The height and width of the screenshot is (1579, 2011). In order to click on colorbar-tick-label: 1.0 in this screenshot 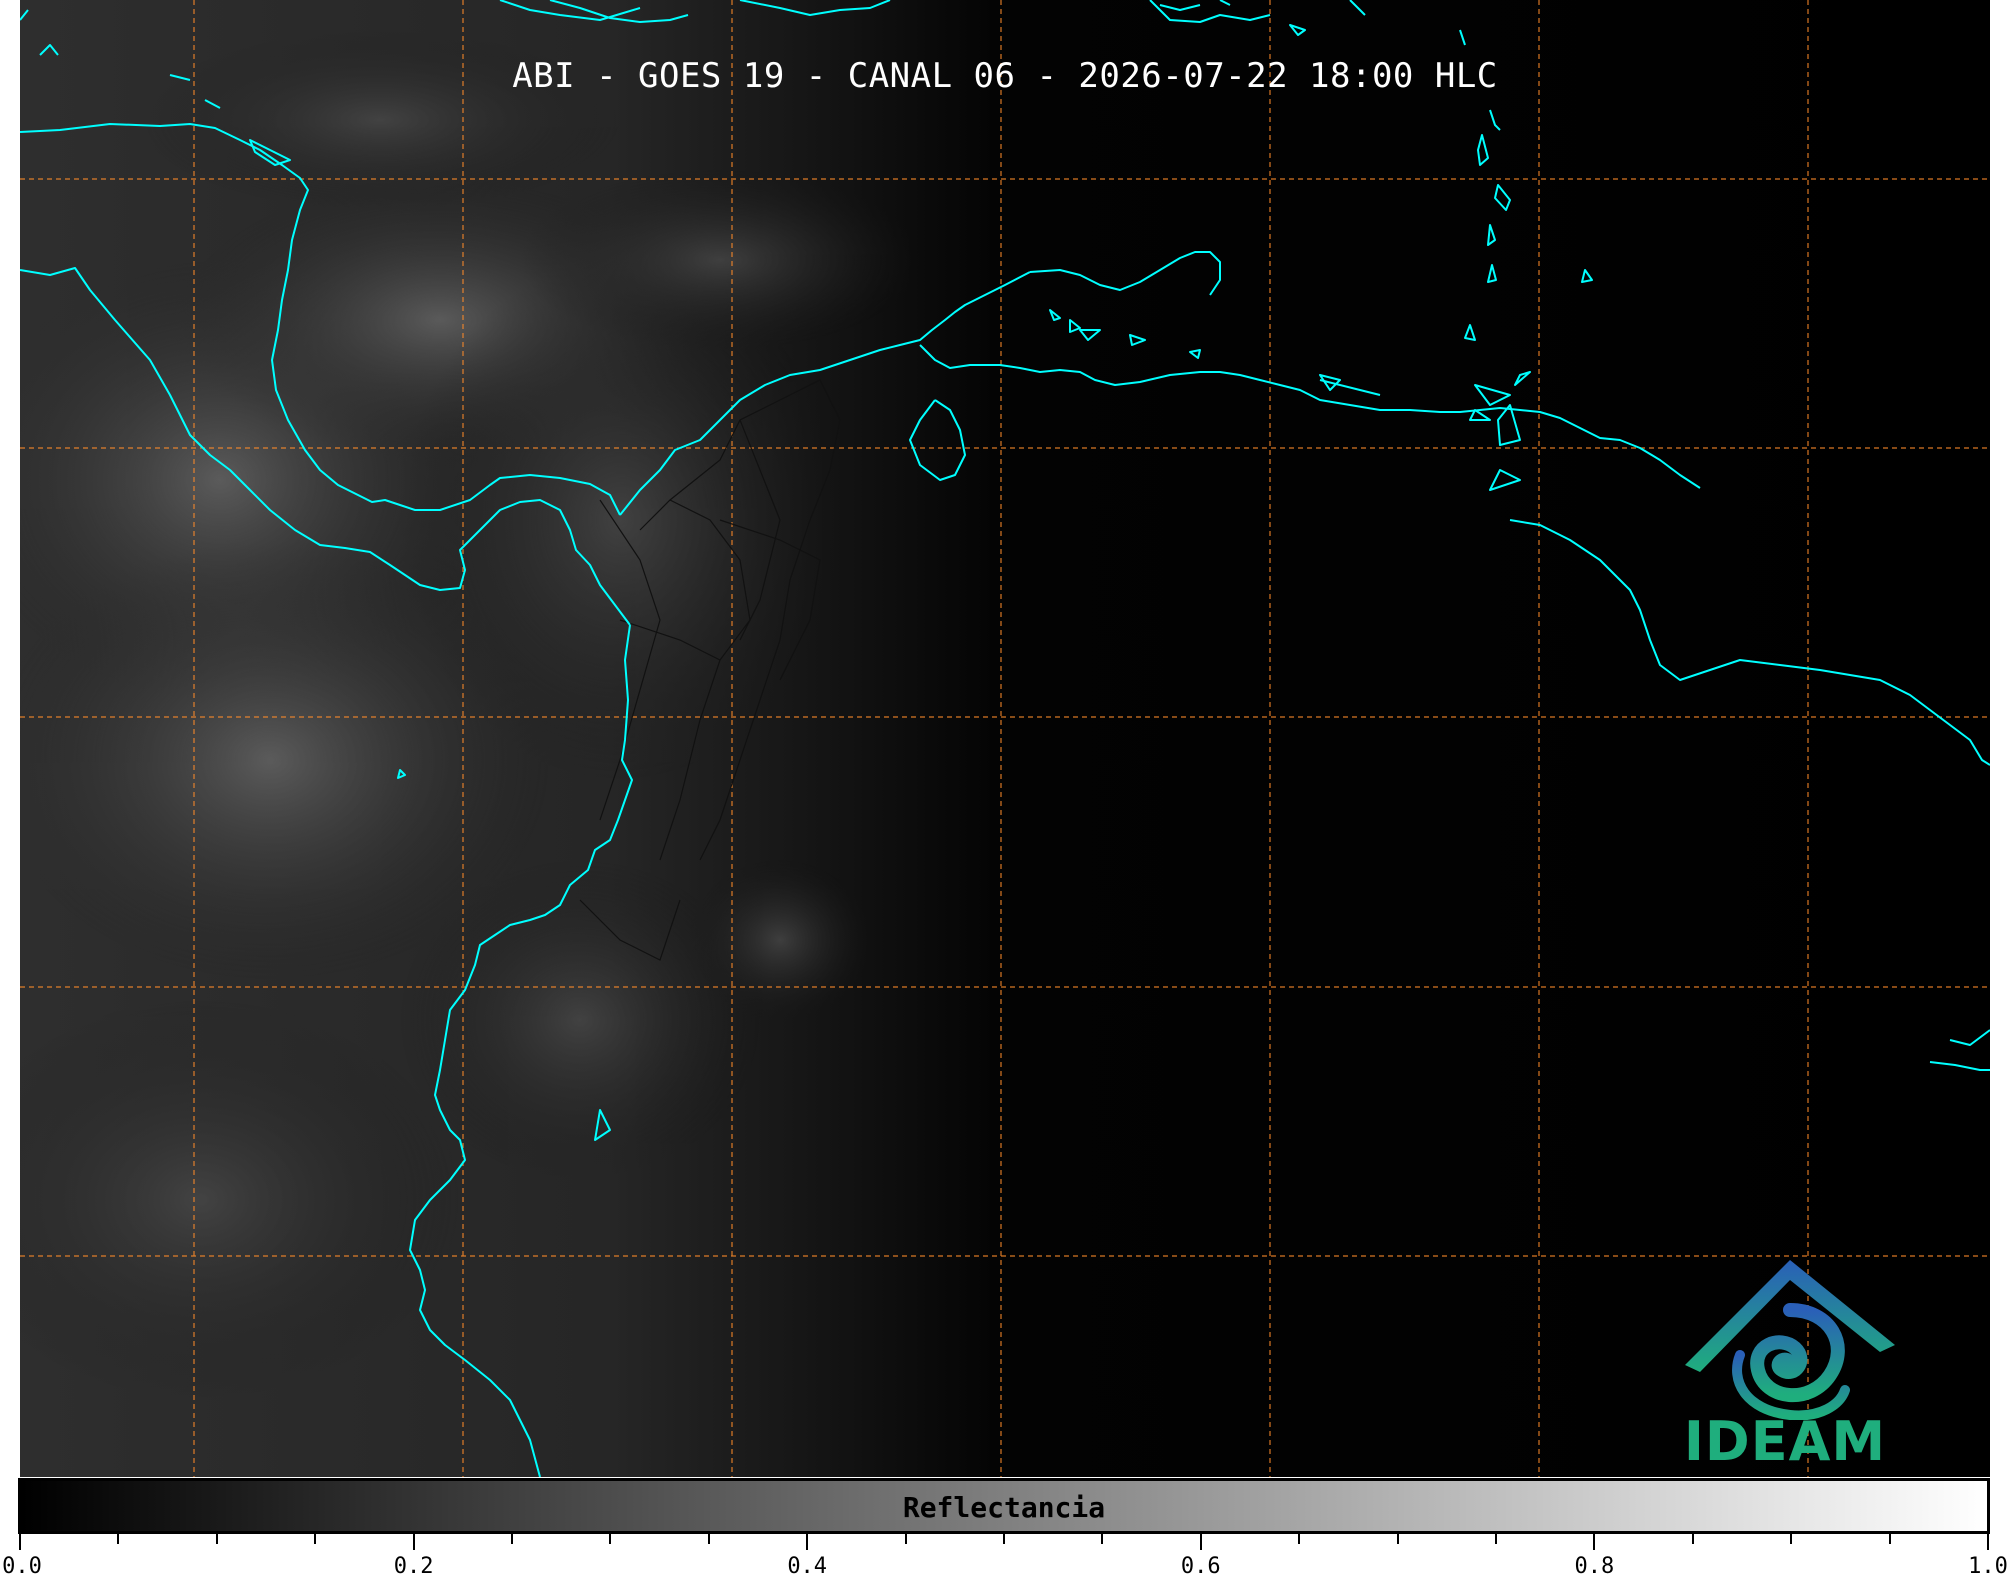, I will do `click(1988, 1566)`.